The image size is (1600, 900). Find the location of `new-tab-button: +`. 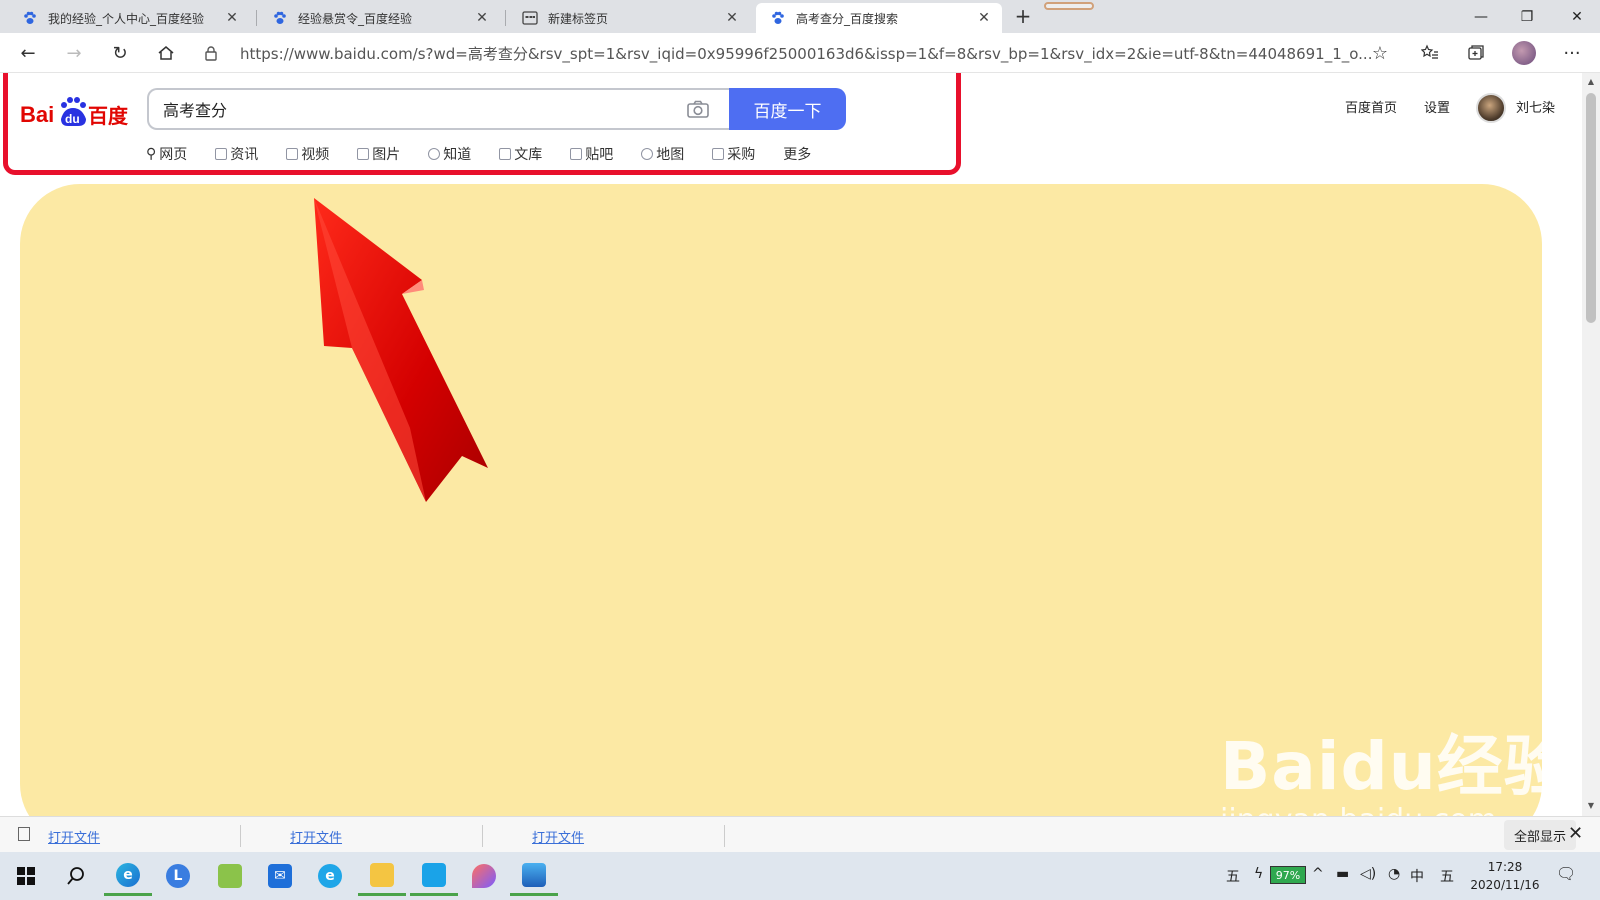

new-tab-button: + is located at coordinates (1023, 17).